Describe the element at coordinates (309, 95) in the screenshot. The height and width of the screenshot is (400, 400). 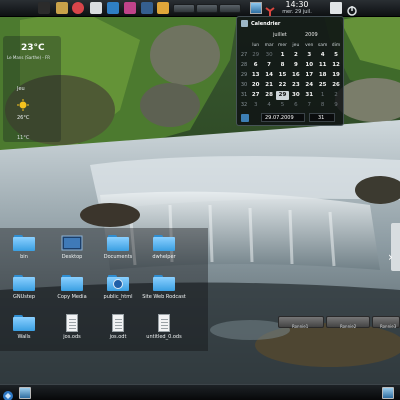
I see `calendar-day: 31` at that location.